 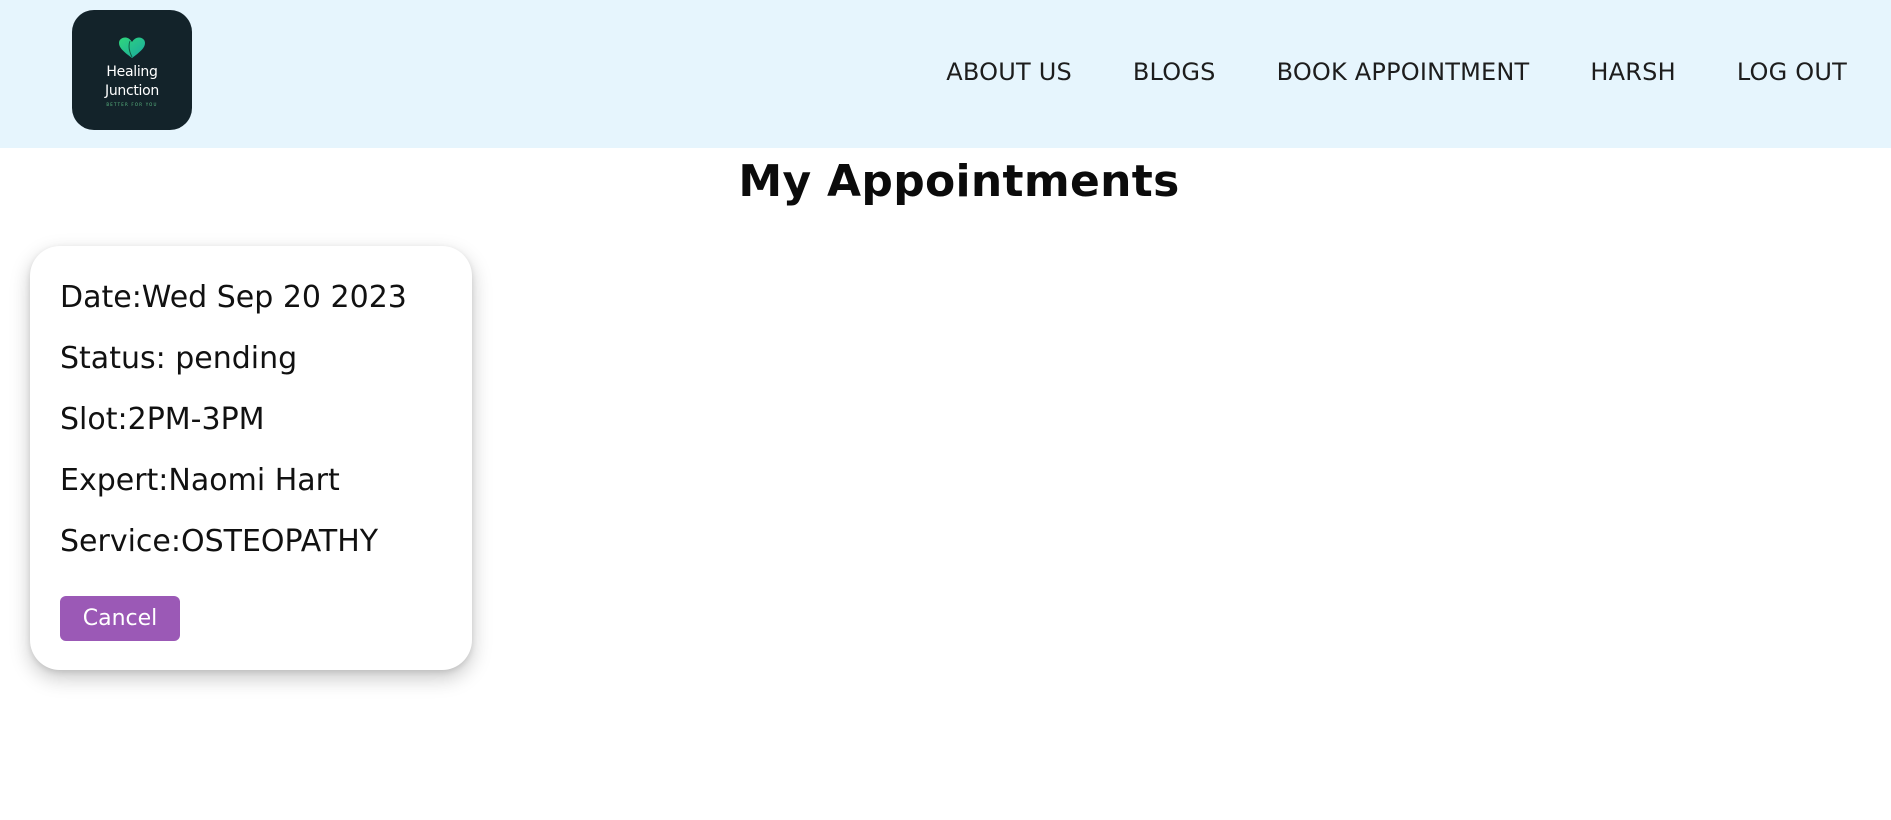 I want to click on brand-tagline: BETTER FOR YOU, so click(x=132, y=104).